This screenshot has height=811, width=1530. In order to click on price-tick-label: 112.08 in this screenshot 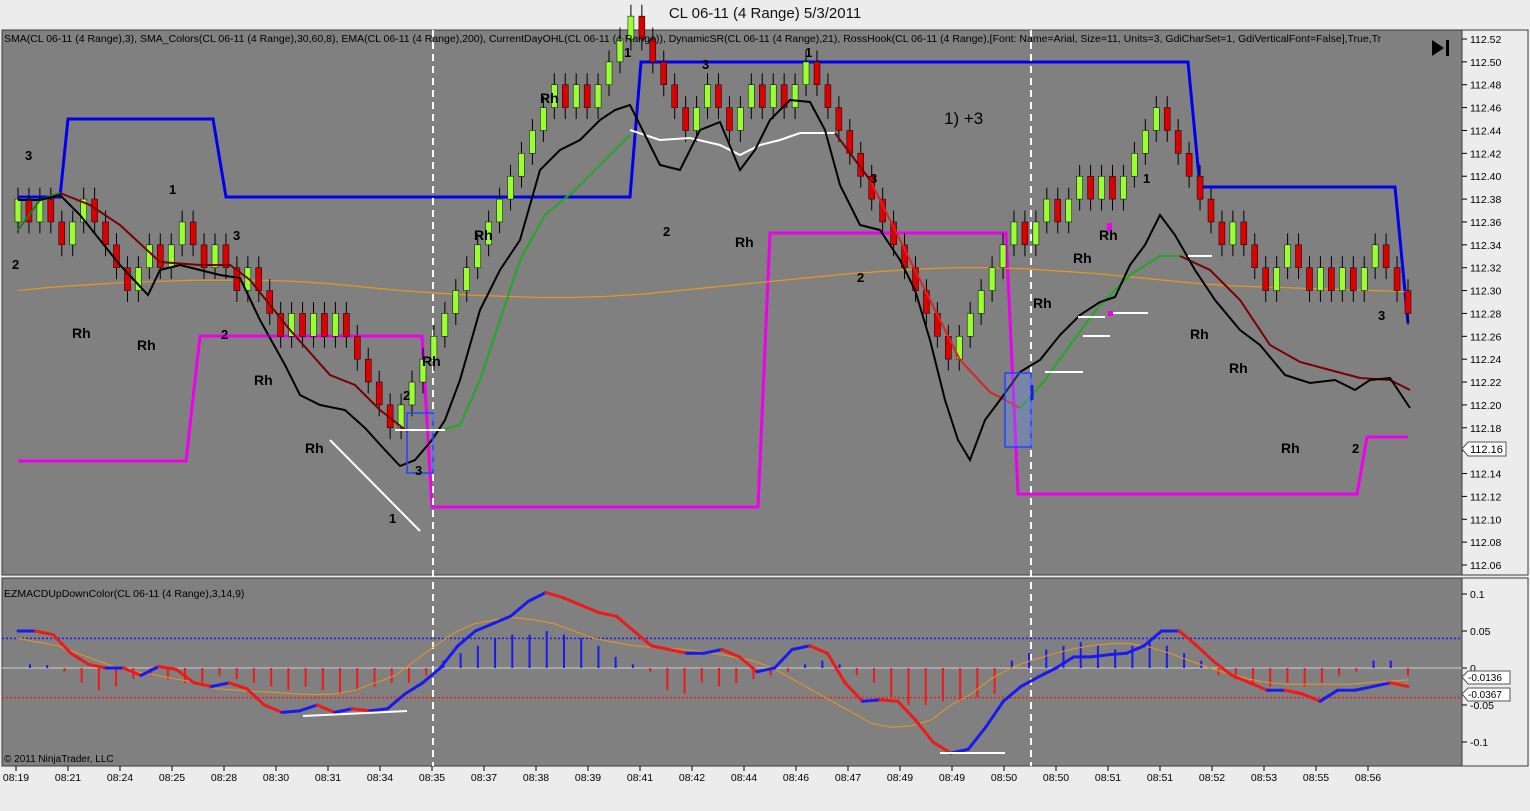, I will do `click(1485, 543)`.